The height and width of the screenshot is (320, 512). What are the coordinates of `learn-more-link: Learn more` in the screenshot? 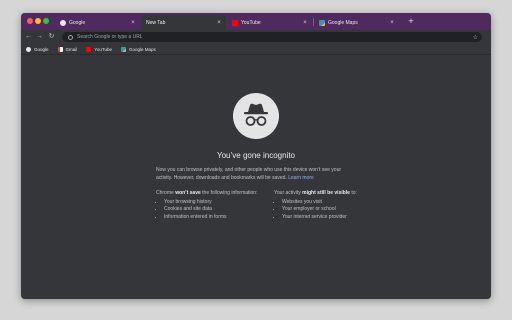 It's located at (301, 178).